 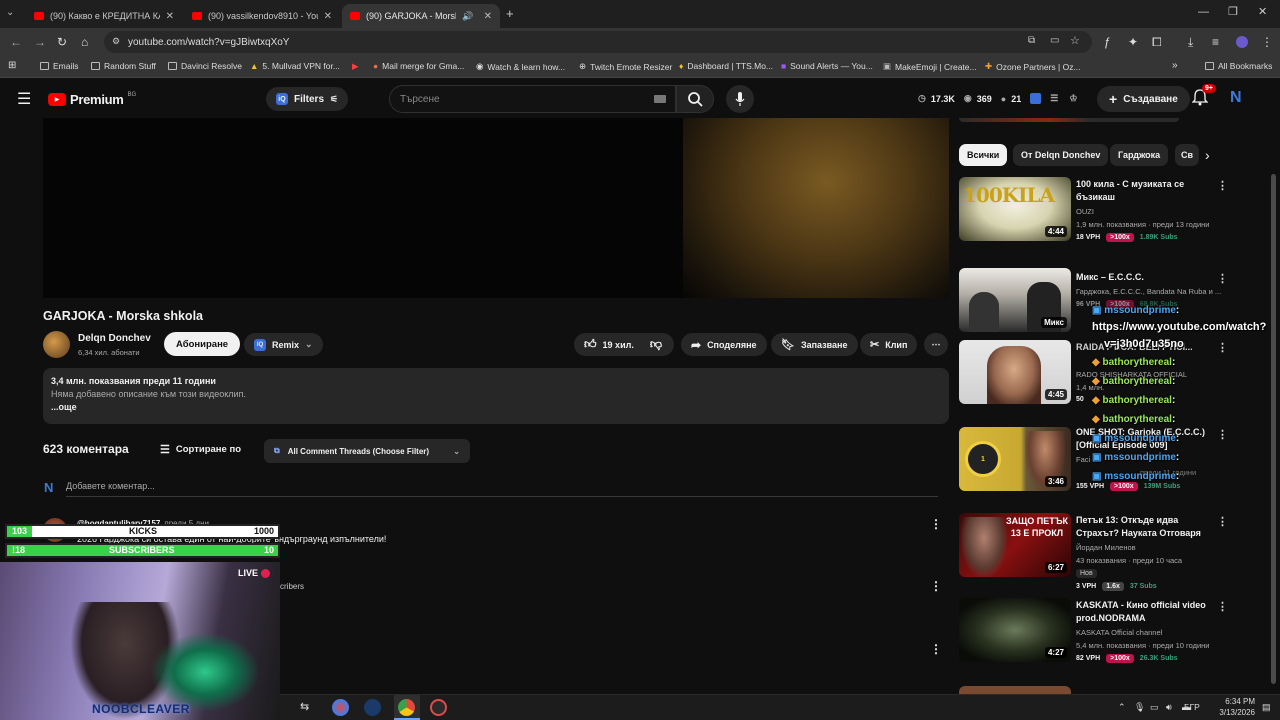 What do you see at coordinates (1015, 300) in the screenshot?
I see `video-thumbnail: Микс` at bounding box center [1015, 300].